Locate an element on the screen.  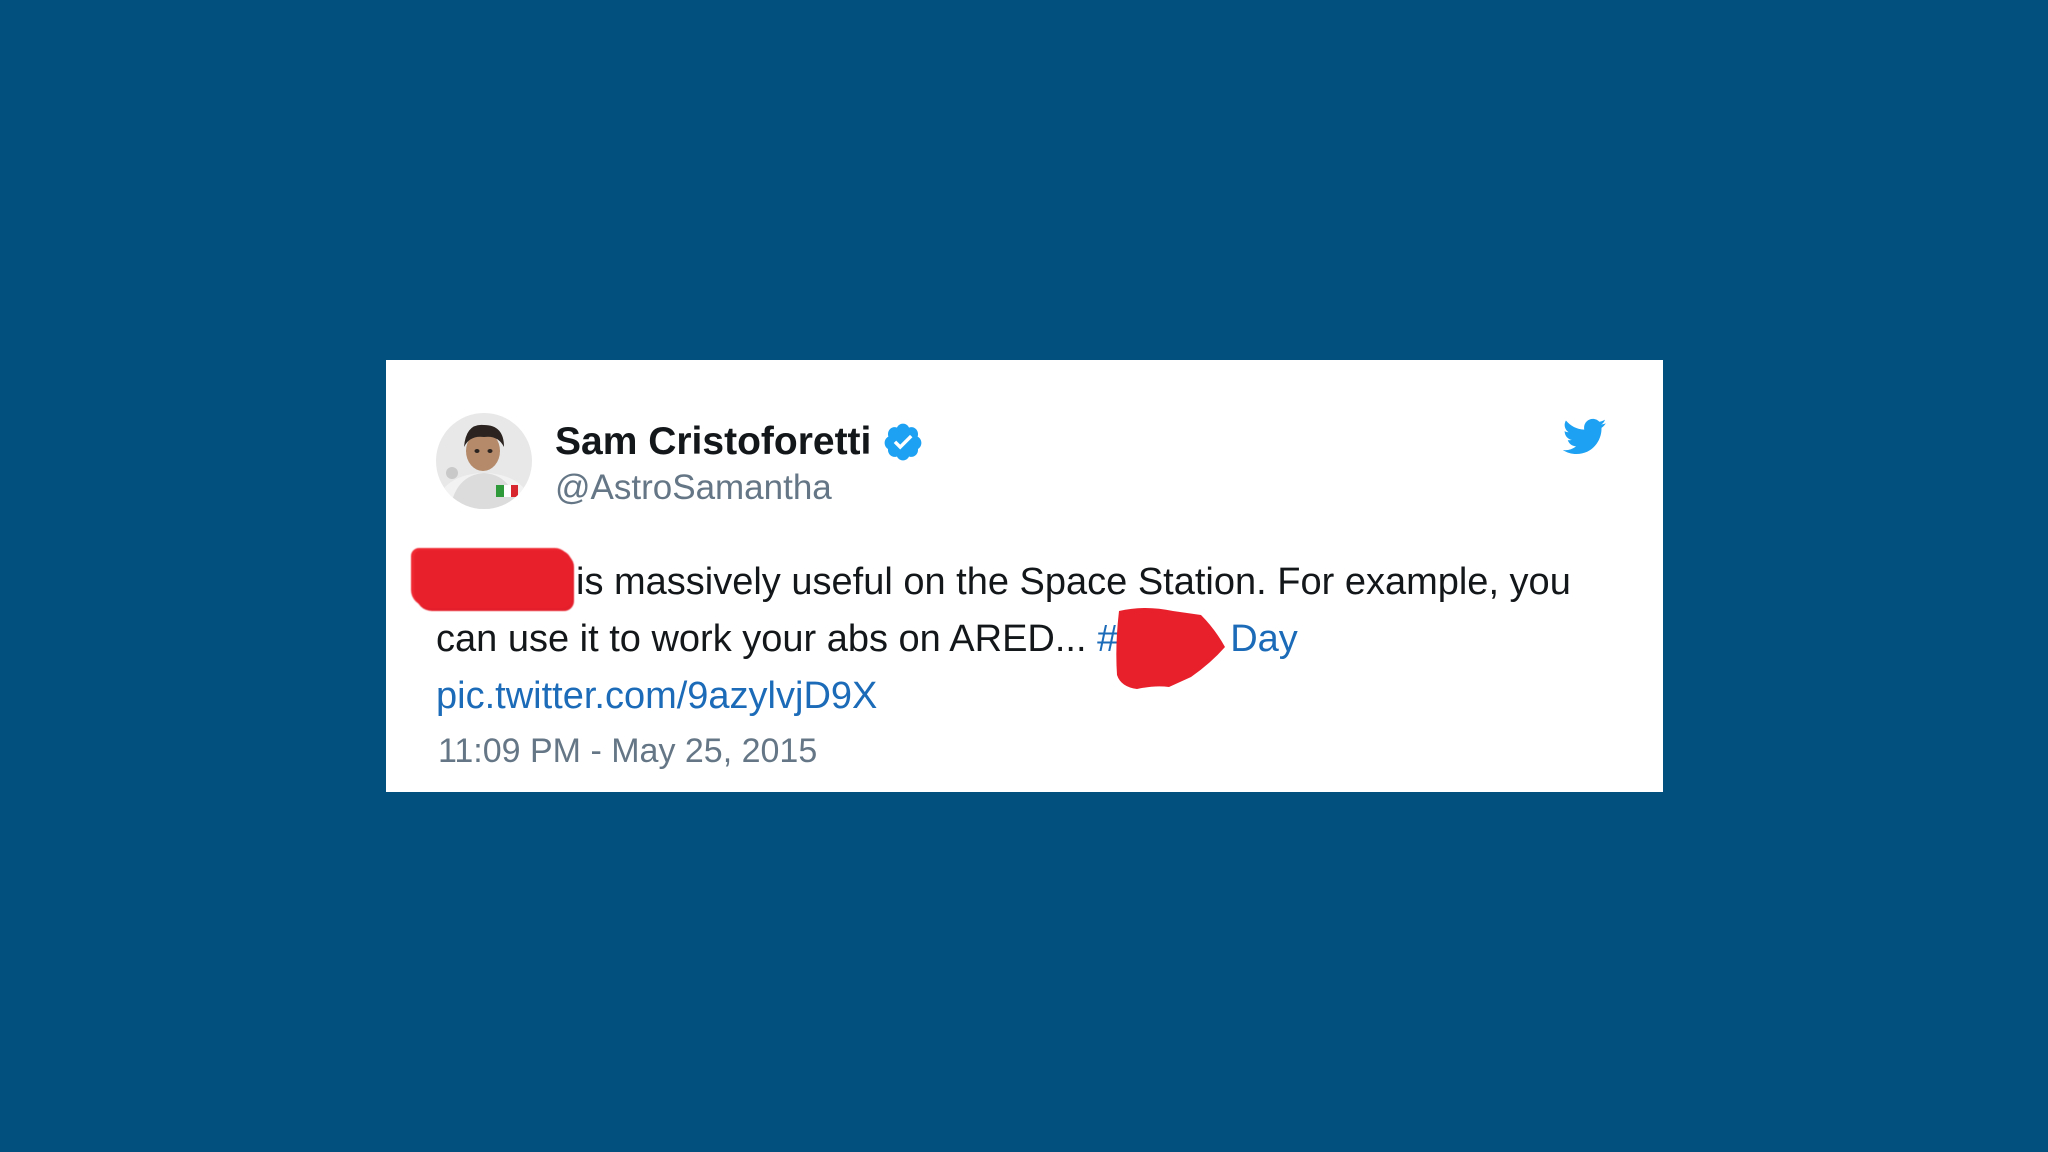
display-name: Sam Cristoforetti is located at coordinates (713, 442).